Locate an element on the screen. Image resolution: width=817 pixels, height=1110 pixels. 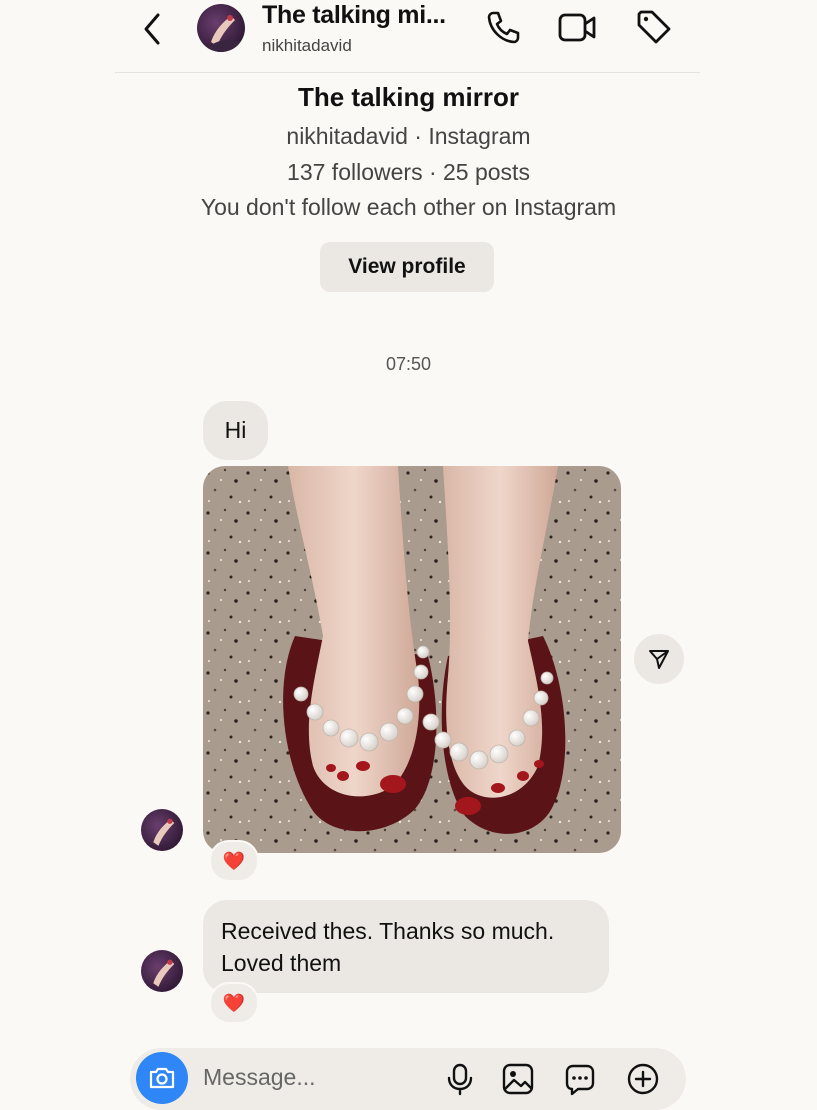
back-arrow-icon is located at coordinates (153, 29).